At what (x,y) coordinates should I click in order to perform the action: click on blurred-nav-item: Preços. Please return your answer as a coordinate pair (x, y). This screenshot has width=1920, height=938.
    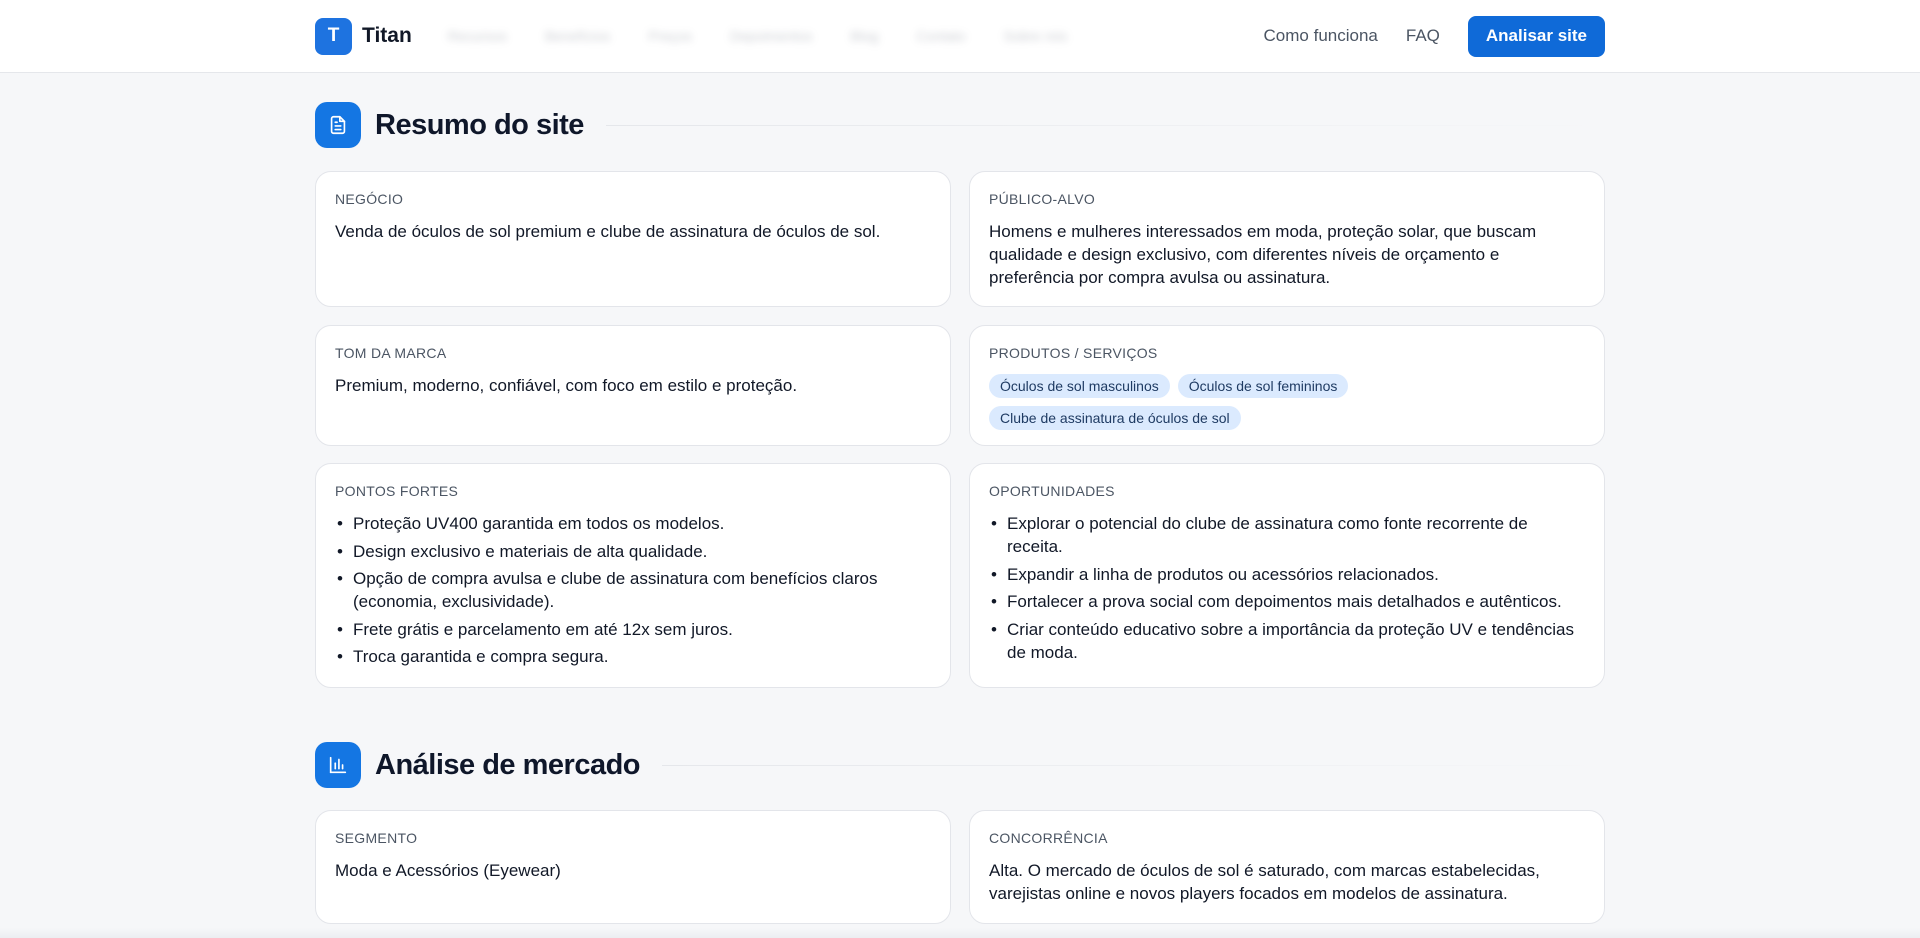
    Looking at the image, I should click on (670, 36).